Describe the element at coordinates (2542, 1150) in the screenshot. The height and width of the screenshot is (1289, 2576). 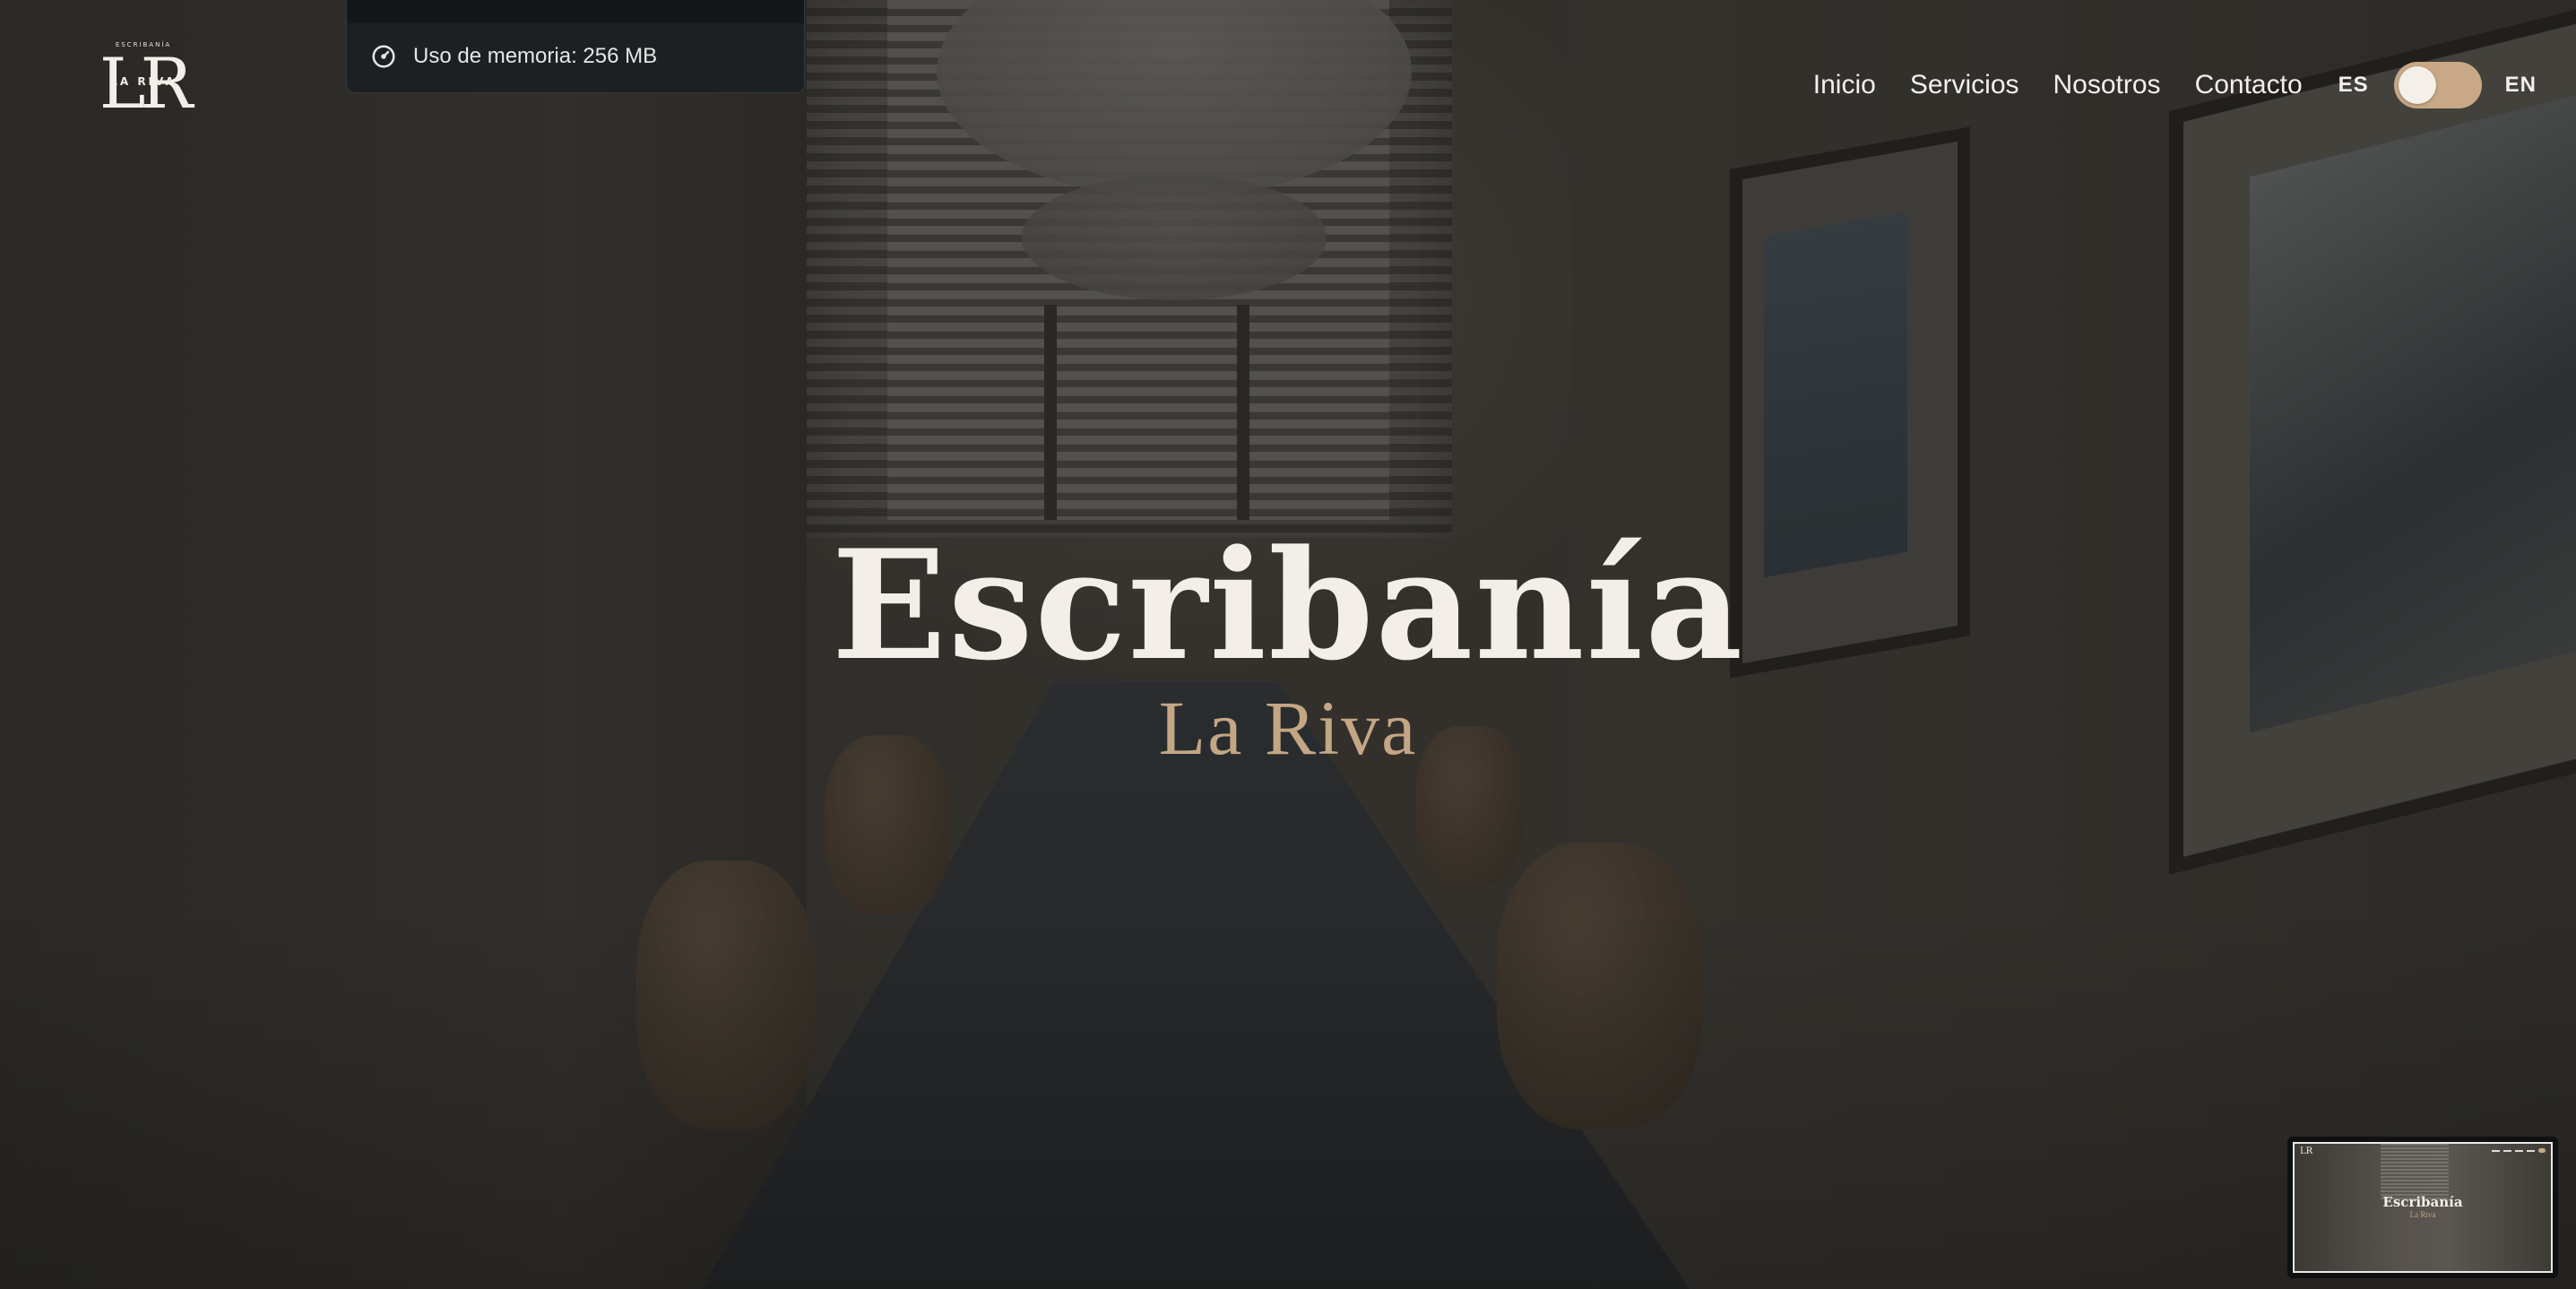
I see `minimap-toggle` at that location.